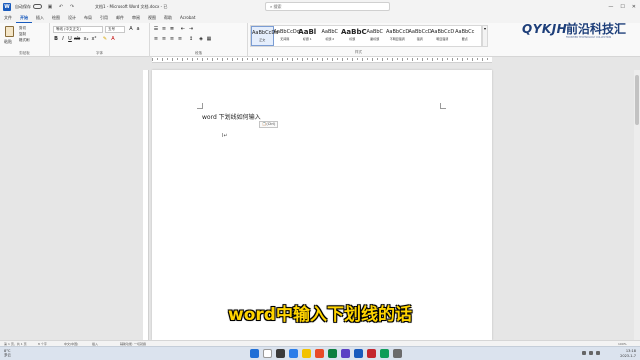 This screenshot has width=640, height=360. I want to click on tab-references: 引用, so click(104, 18).